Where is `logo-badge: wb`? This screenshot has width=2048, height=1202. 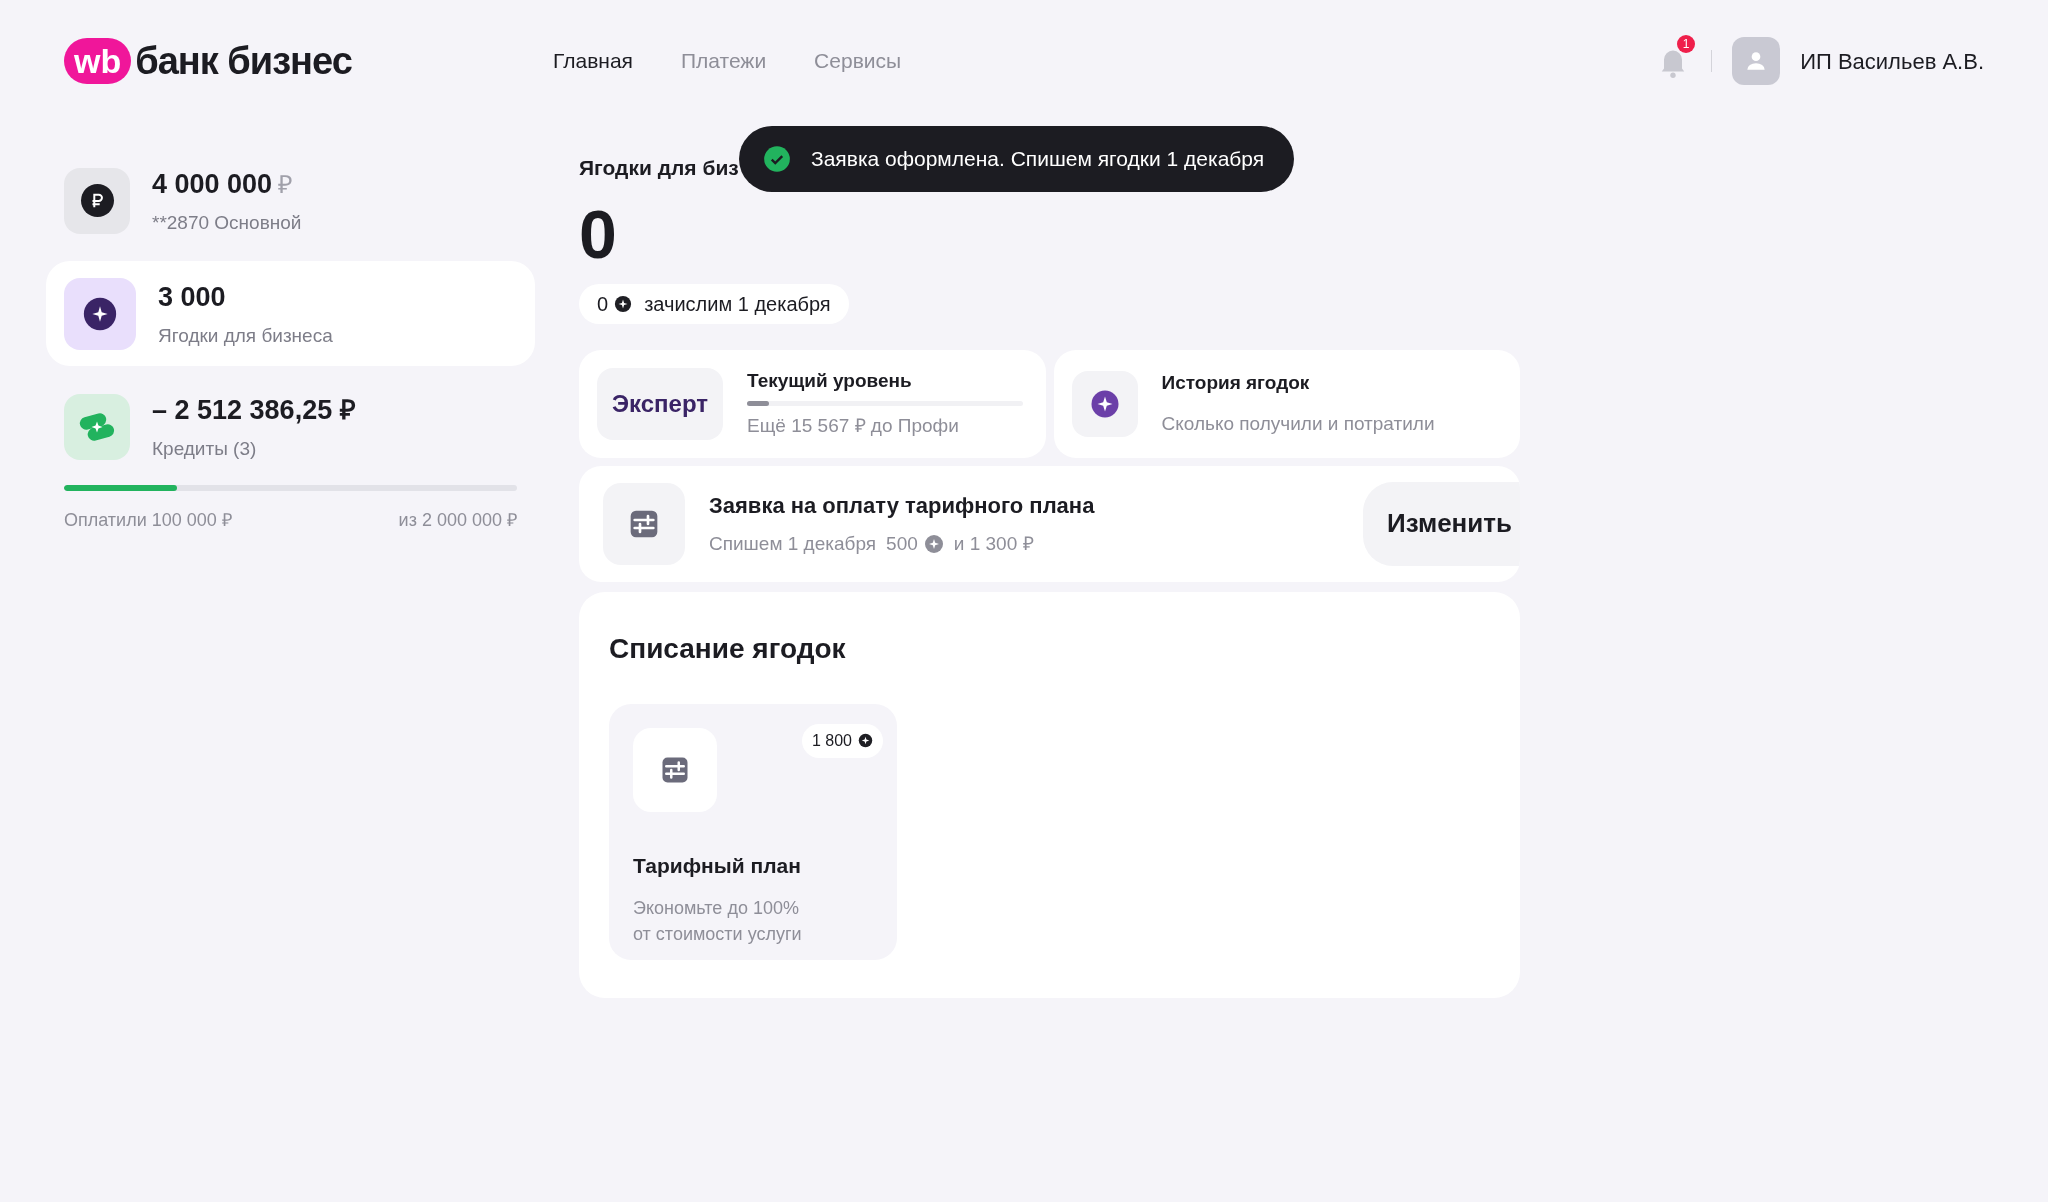 logo-badge: wb is located at coordinates (98, 61).